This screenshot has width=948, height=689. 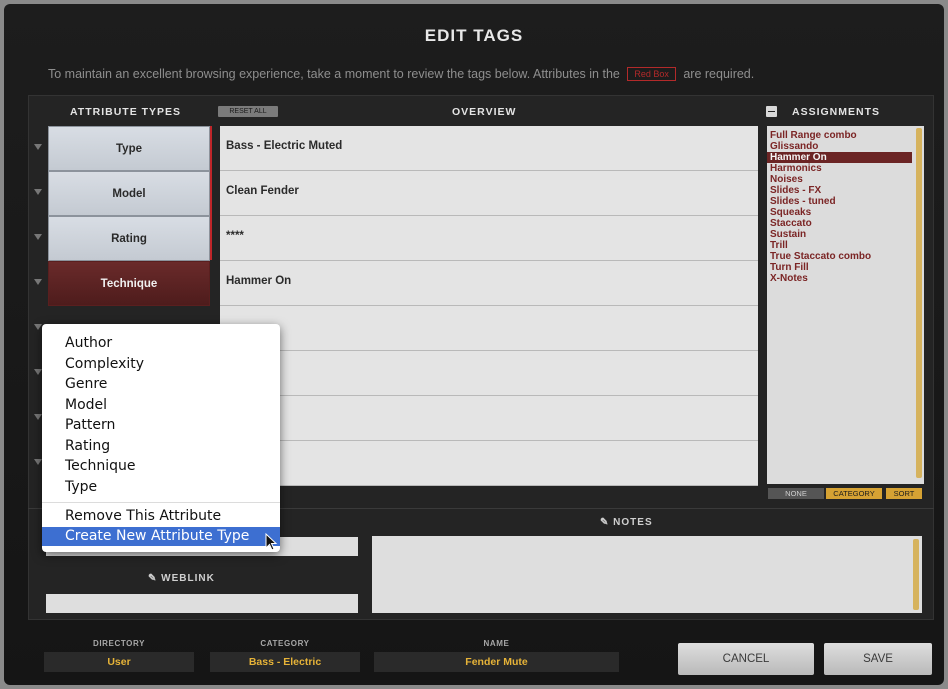 What do you see at coordinates (496, 643) in the screenshot?
I see `name-label: NAME` at bounding box center [496, 643].